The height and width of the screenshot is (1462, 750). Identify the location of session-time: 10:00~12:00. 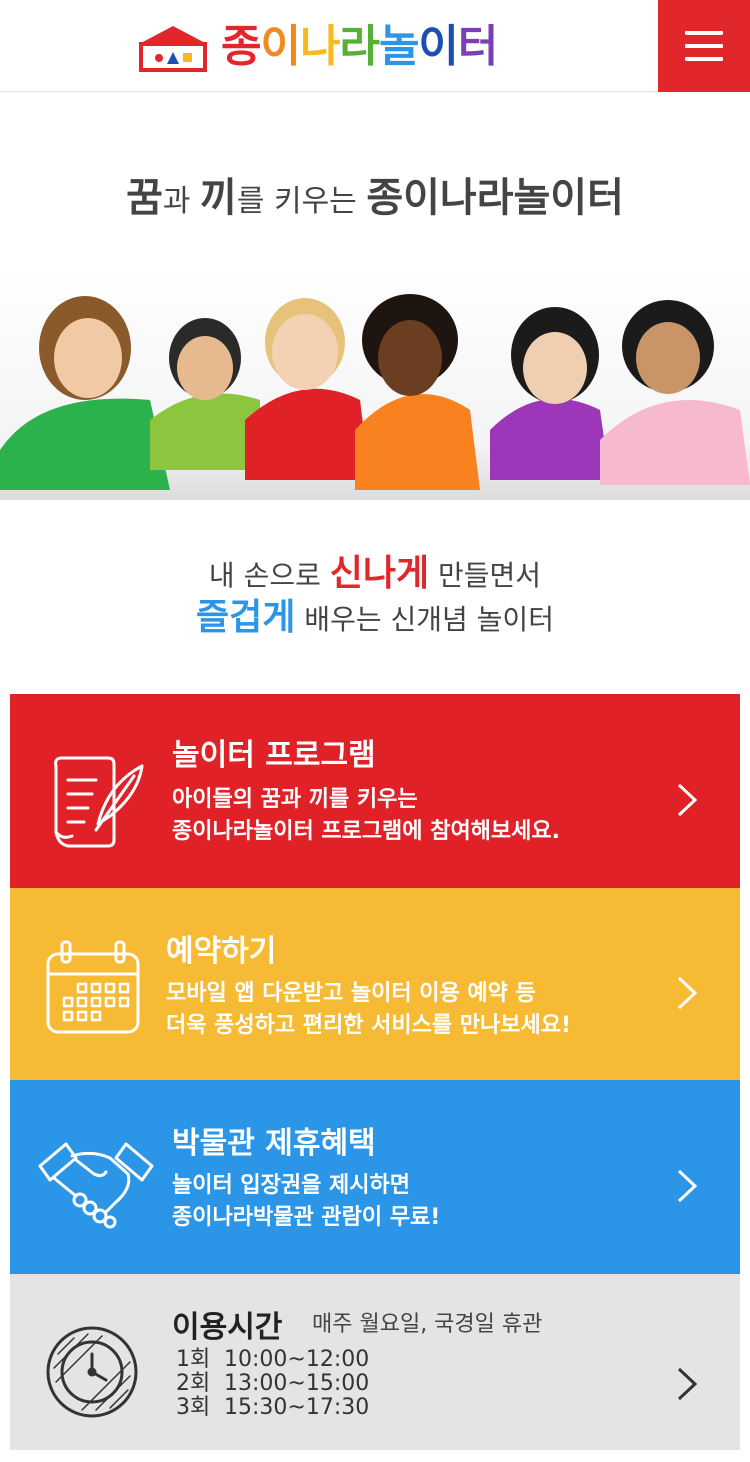
(297, 1359).